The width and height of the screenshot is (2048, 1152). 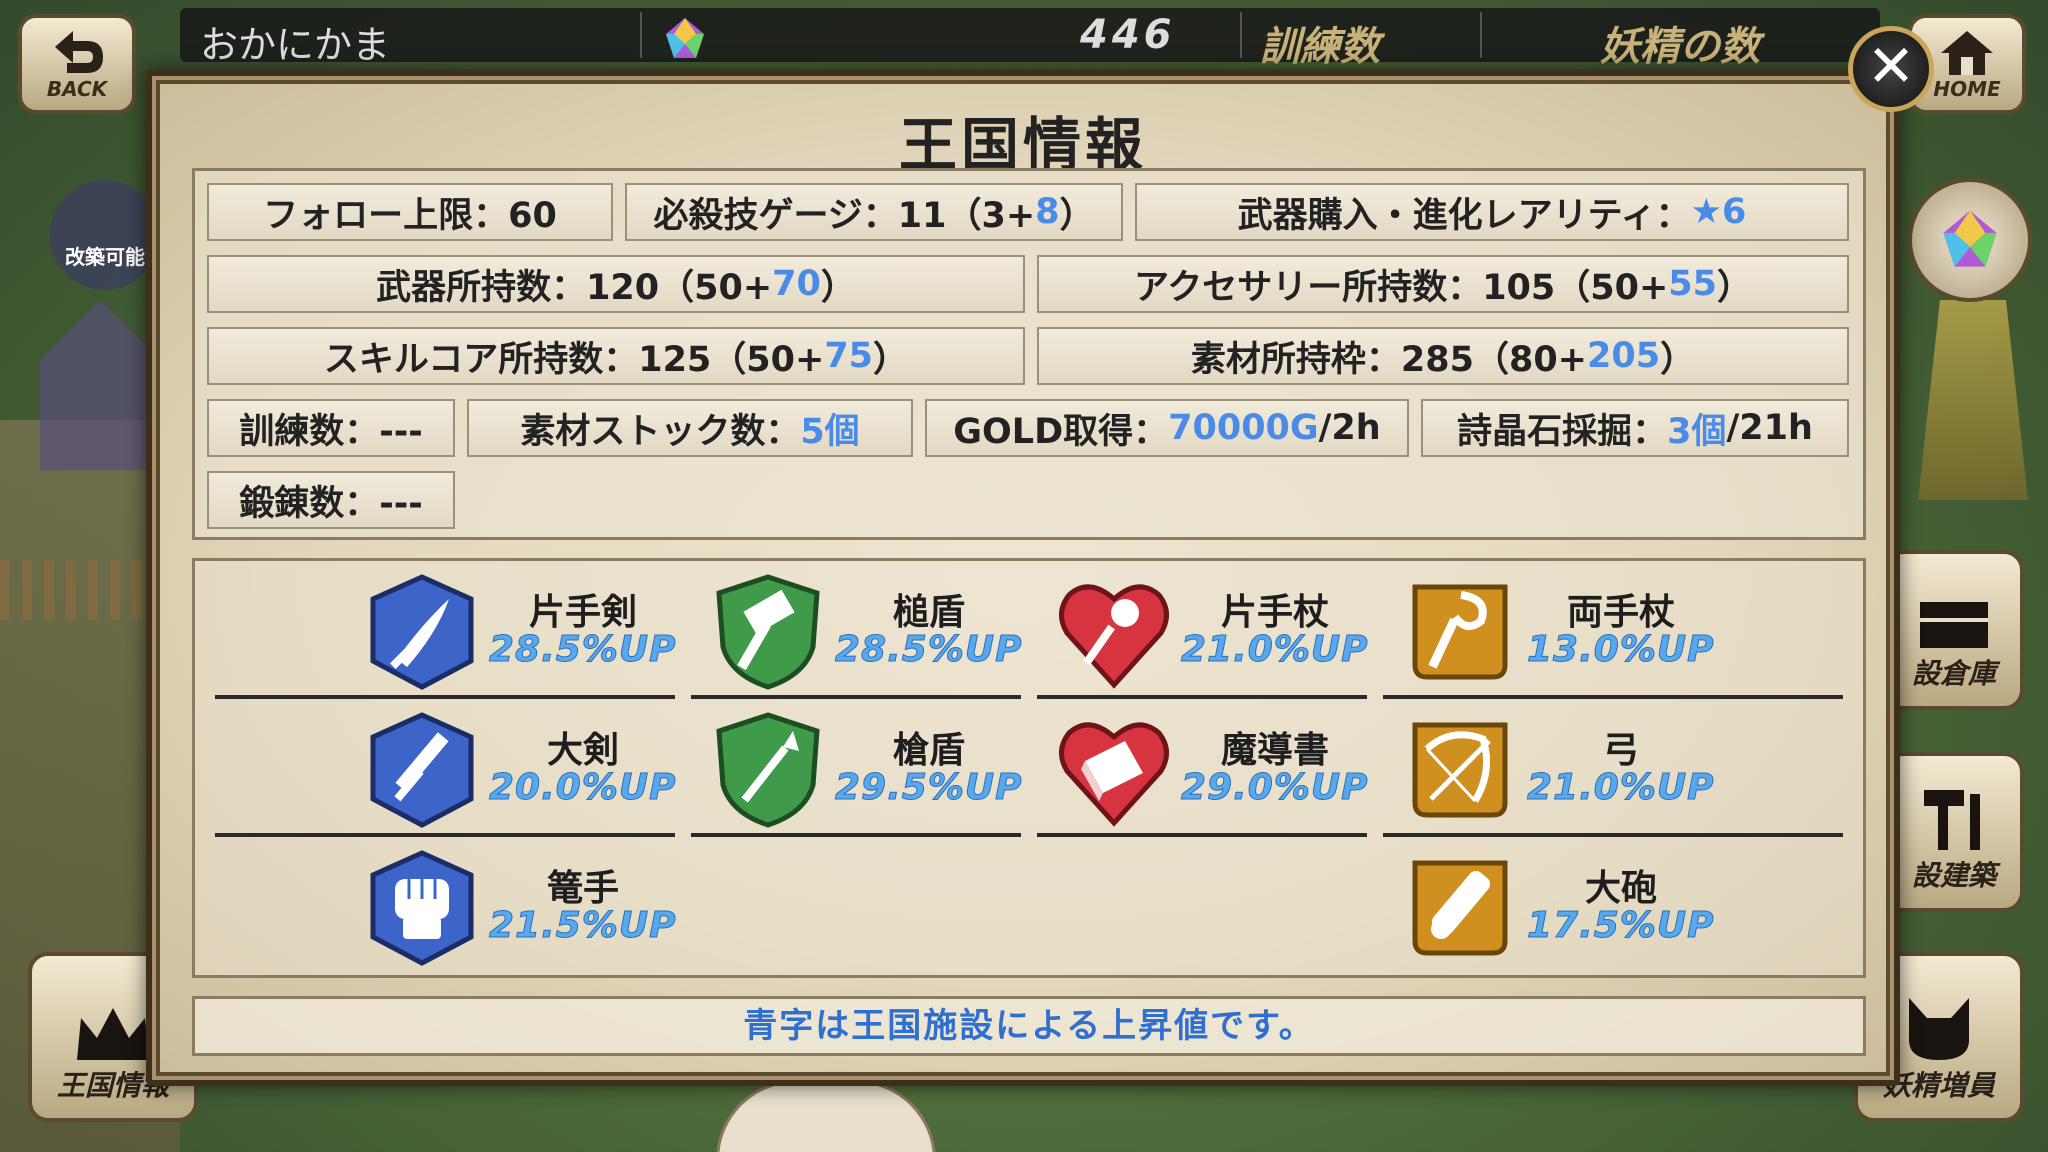 I want to click on material-capacity-bonus: 205, so click(x=1624, y=356).